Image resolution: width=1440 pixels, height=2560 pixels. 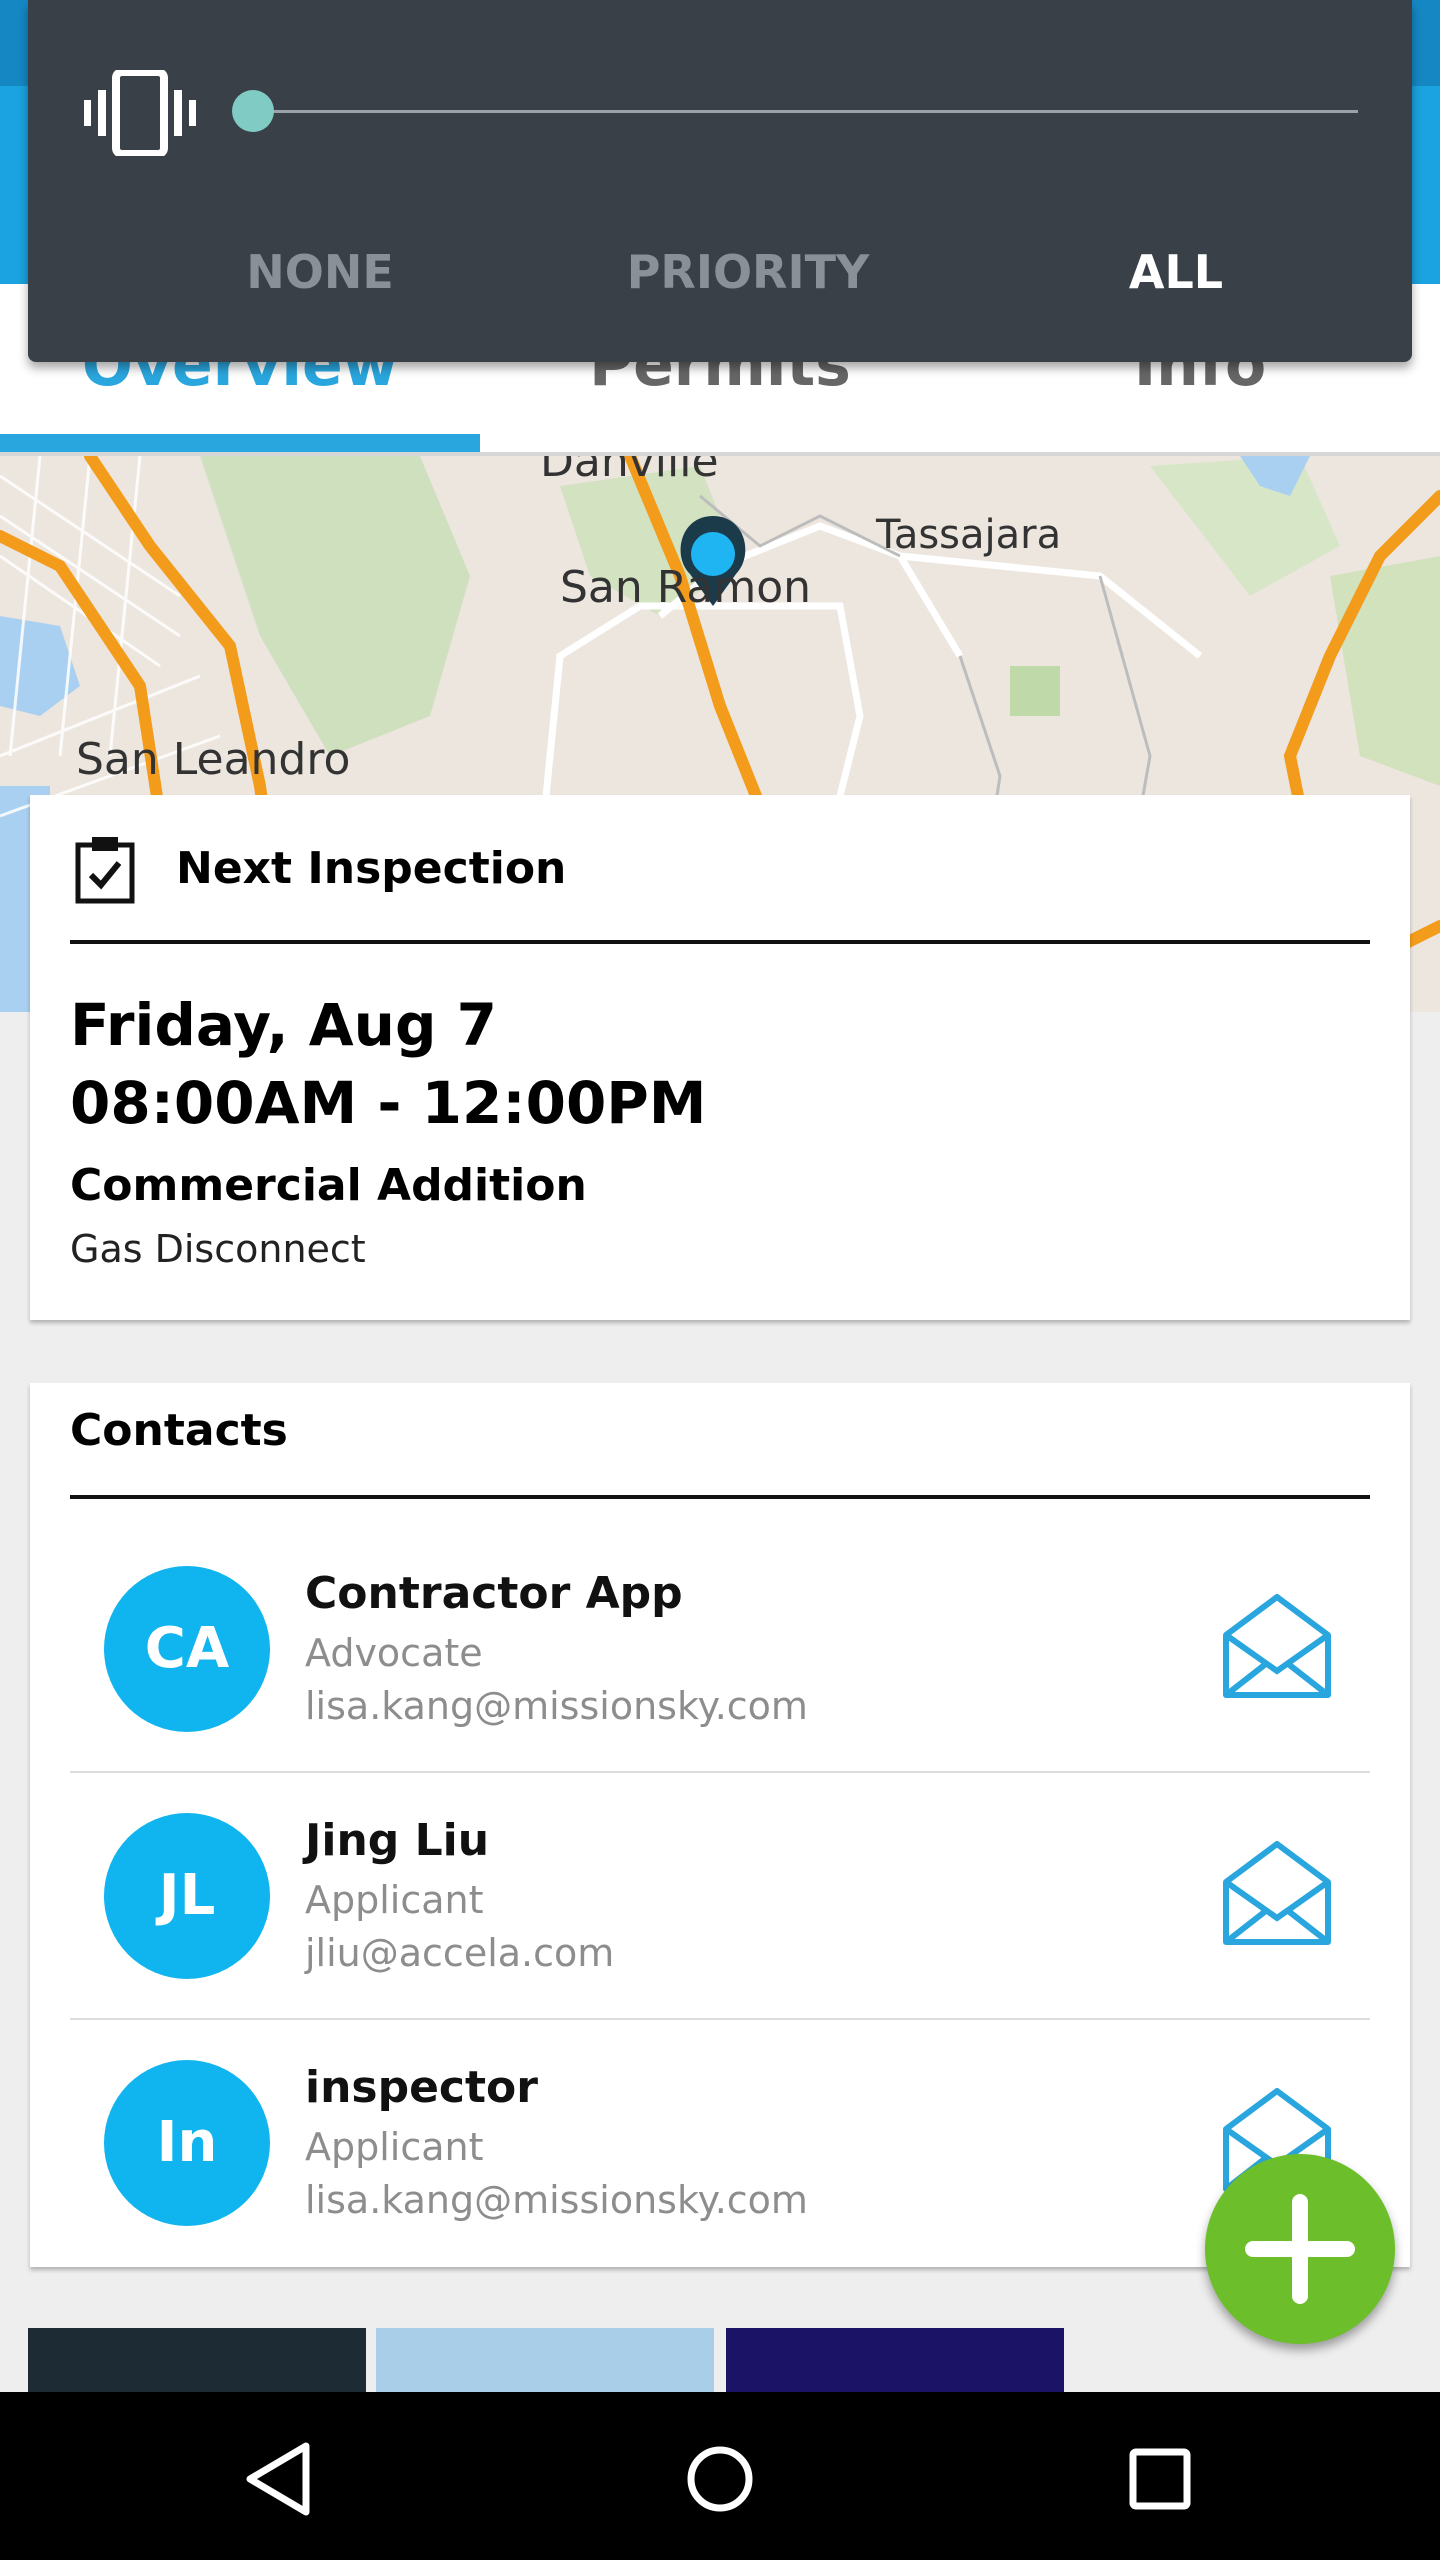 I want to click on tab-indicator, so click(x=240, y=443).